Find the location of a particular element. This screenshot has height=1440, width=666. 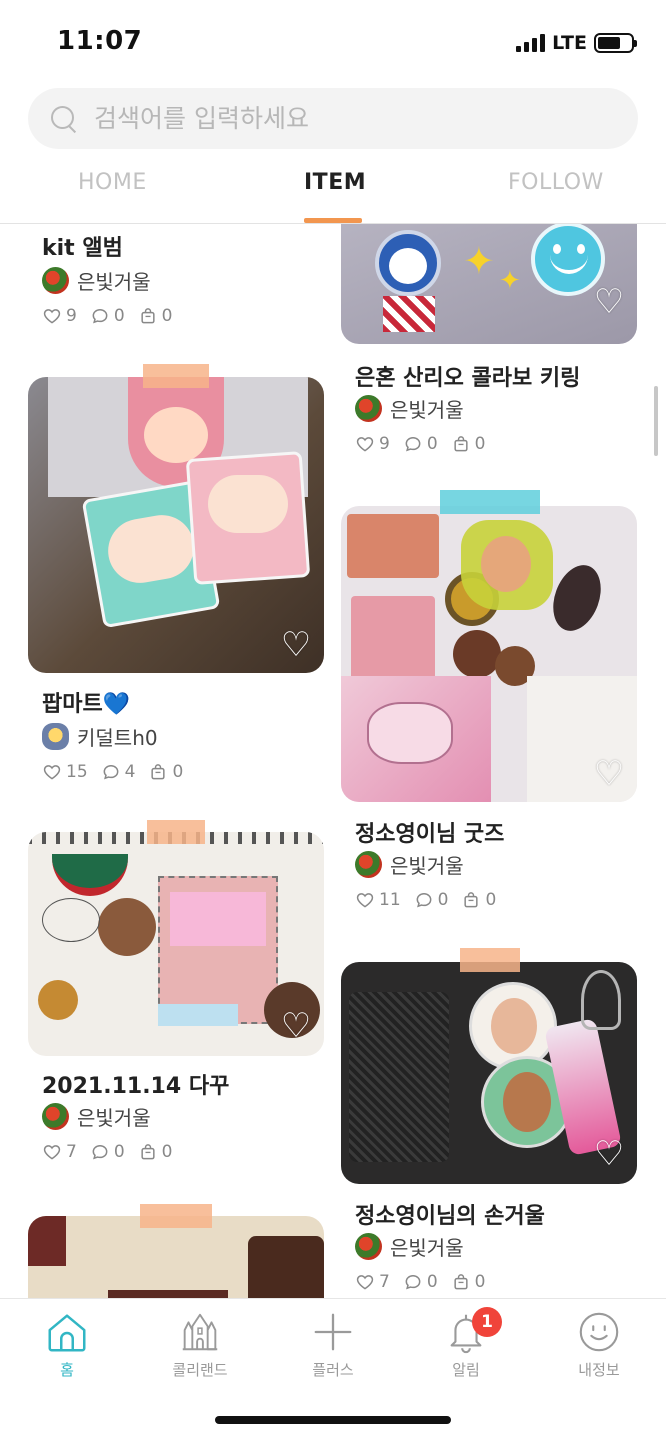

item-stats: 11 0 0 is located at coordinates (425, 900).